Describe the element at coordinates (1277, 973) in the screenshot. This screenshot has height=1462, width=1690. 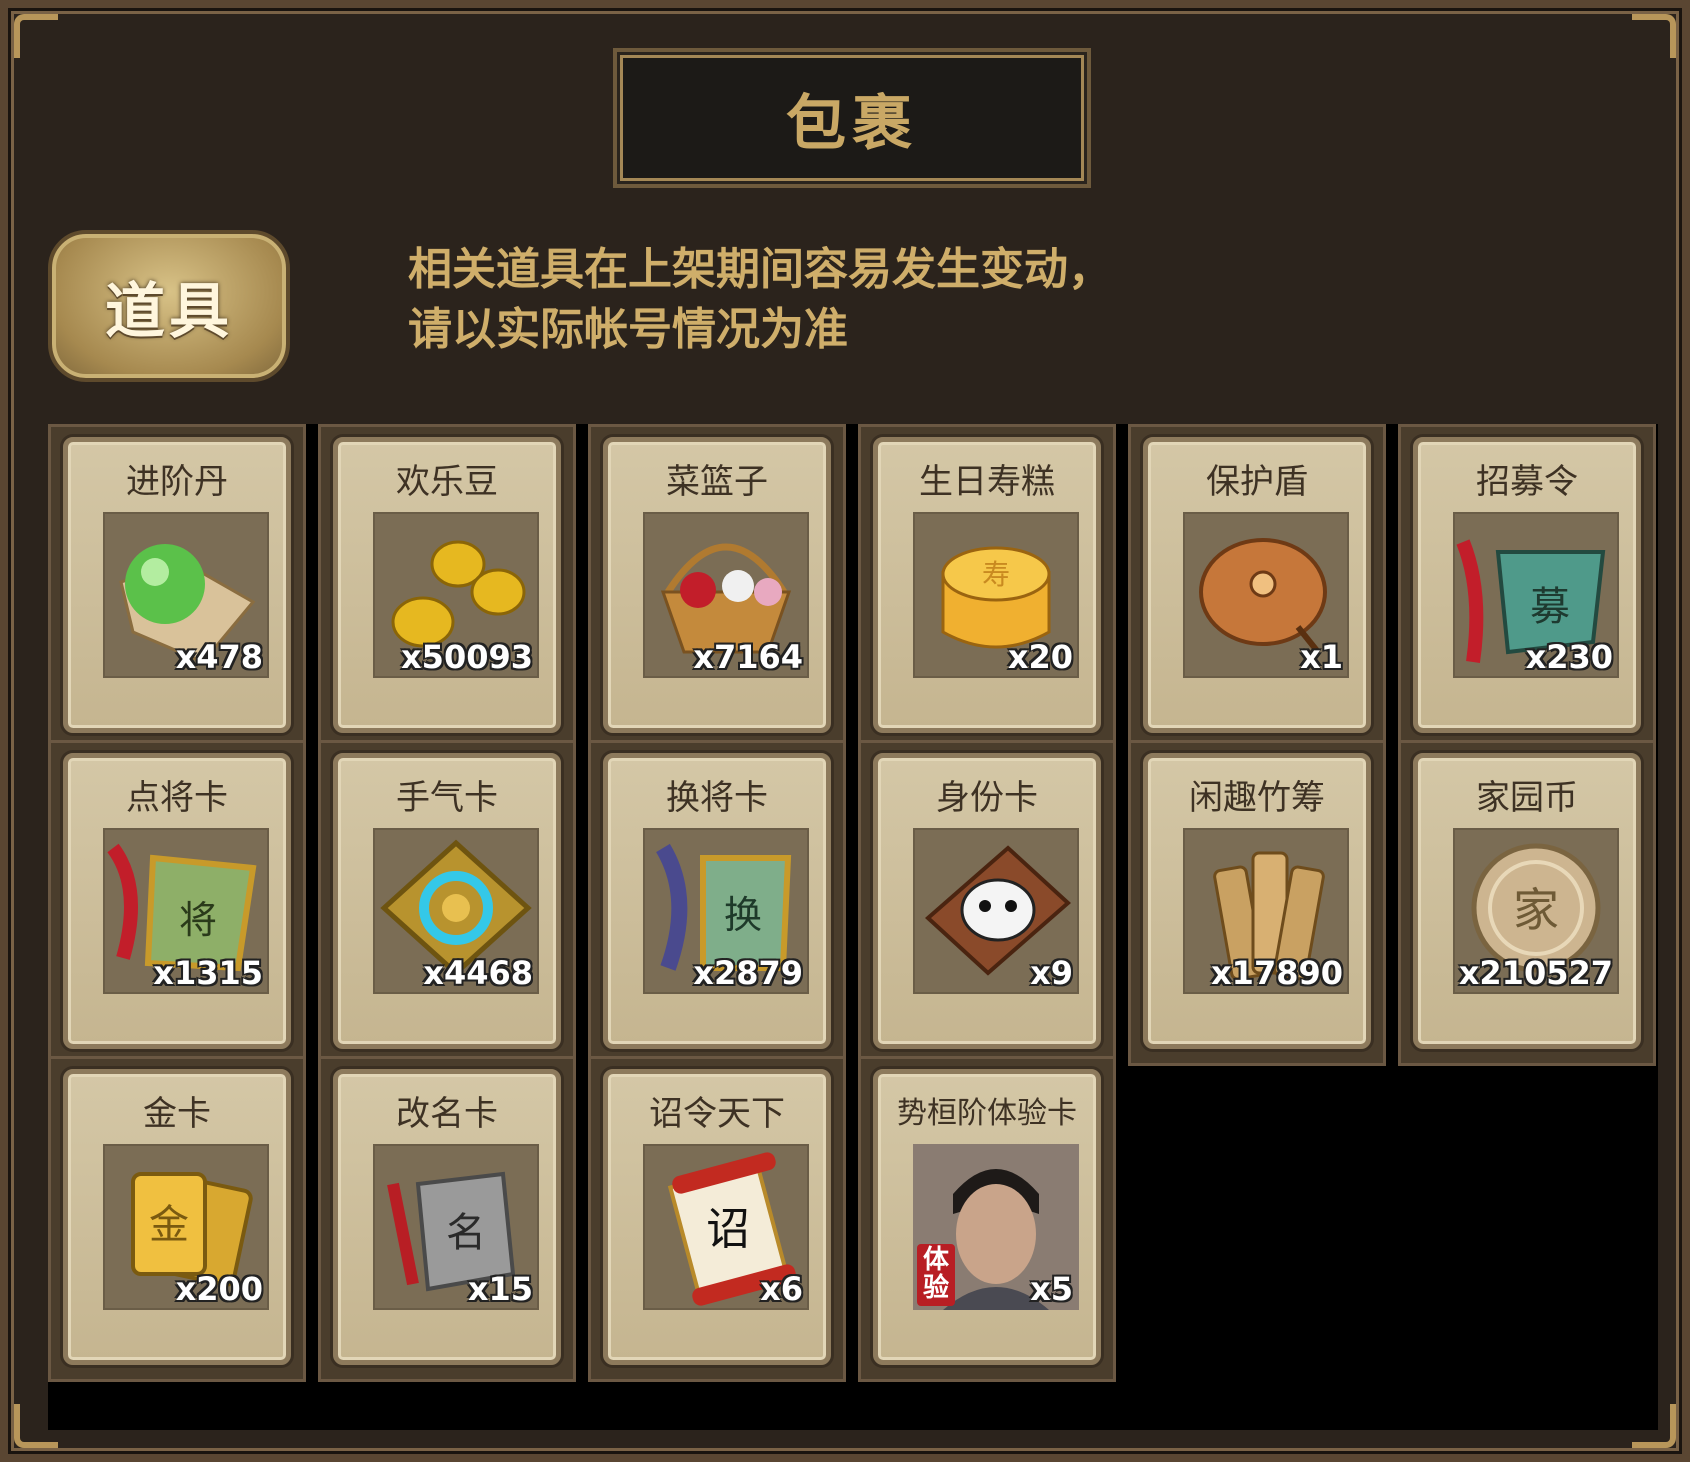
I see `item-quantity: x17890` at that location.